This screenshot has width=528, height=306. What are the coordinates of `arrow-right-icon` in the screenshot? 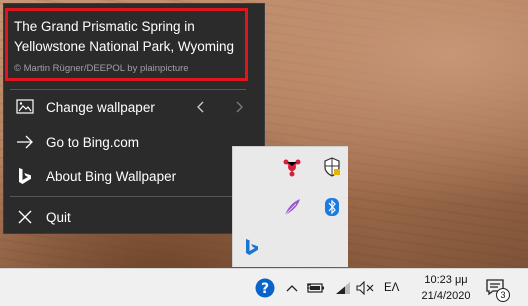 It's located at (25, 142).